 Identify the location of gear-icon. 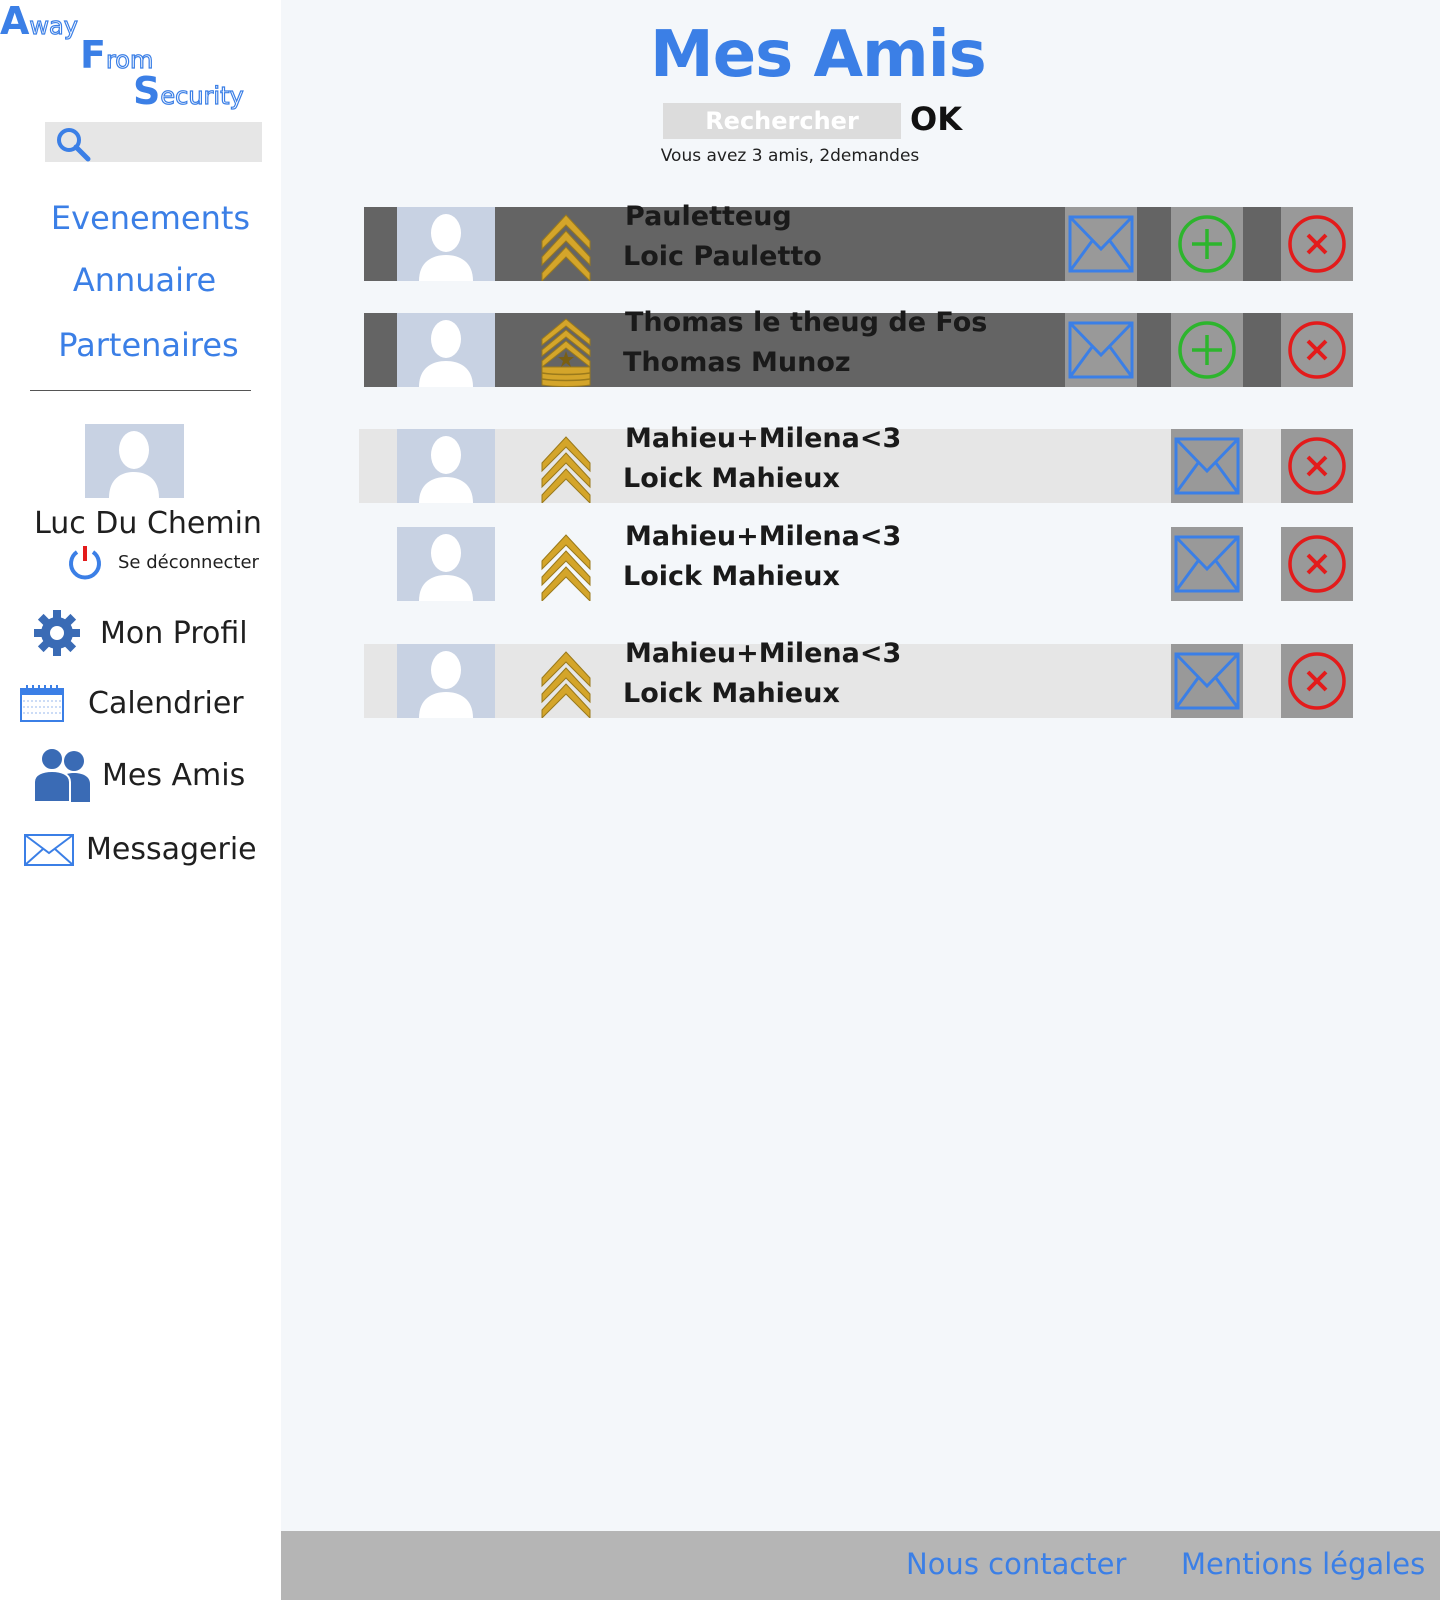
(57, 633).